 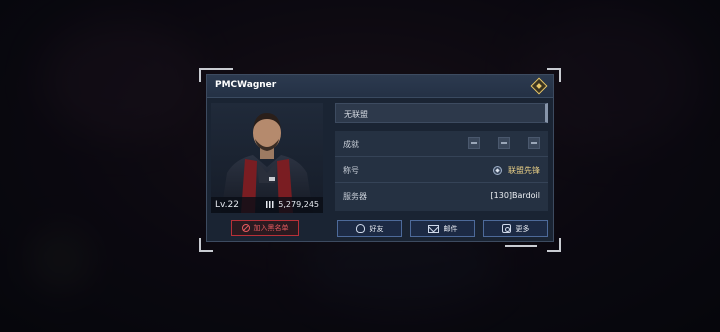 I want to click on diamond-icon, so click(x=539, y=86).